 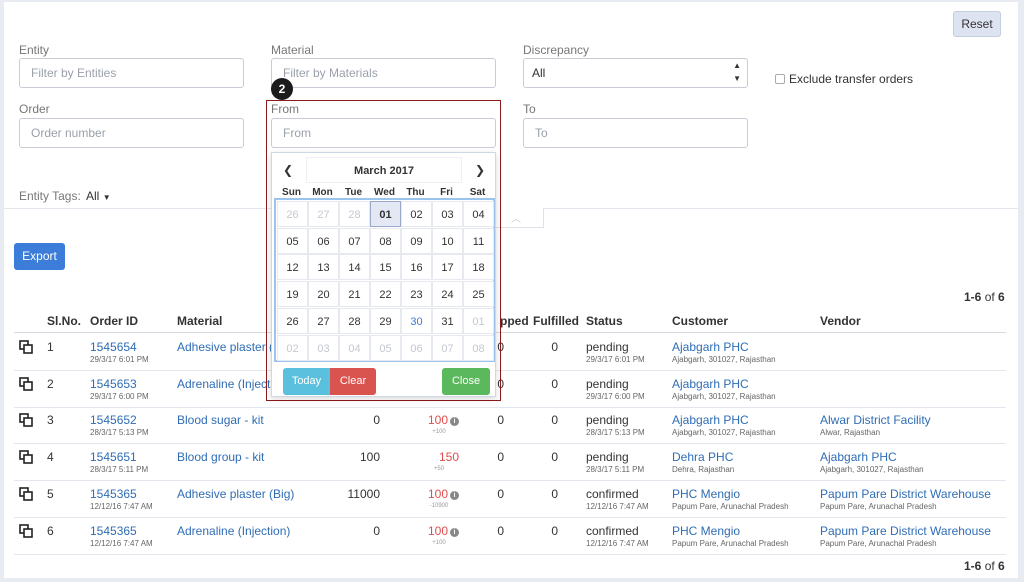 What do you see at coordinates (416, 320) in the screenshot?
I see `calendar-day: 30` at bounding box center [416, 320].